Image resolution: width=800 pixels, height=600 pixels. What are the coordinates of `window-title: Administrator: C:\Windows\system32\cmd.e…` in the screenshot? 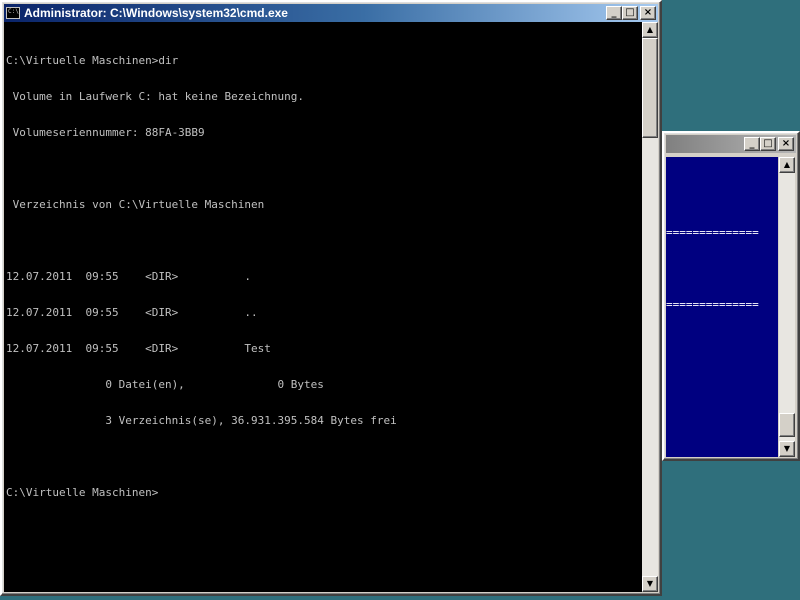 It's located at (156, 13).